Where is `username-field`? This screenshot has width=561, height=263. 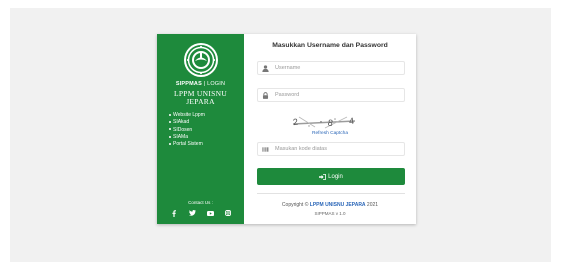 username-field is located at coordinates (331, 68).